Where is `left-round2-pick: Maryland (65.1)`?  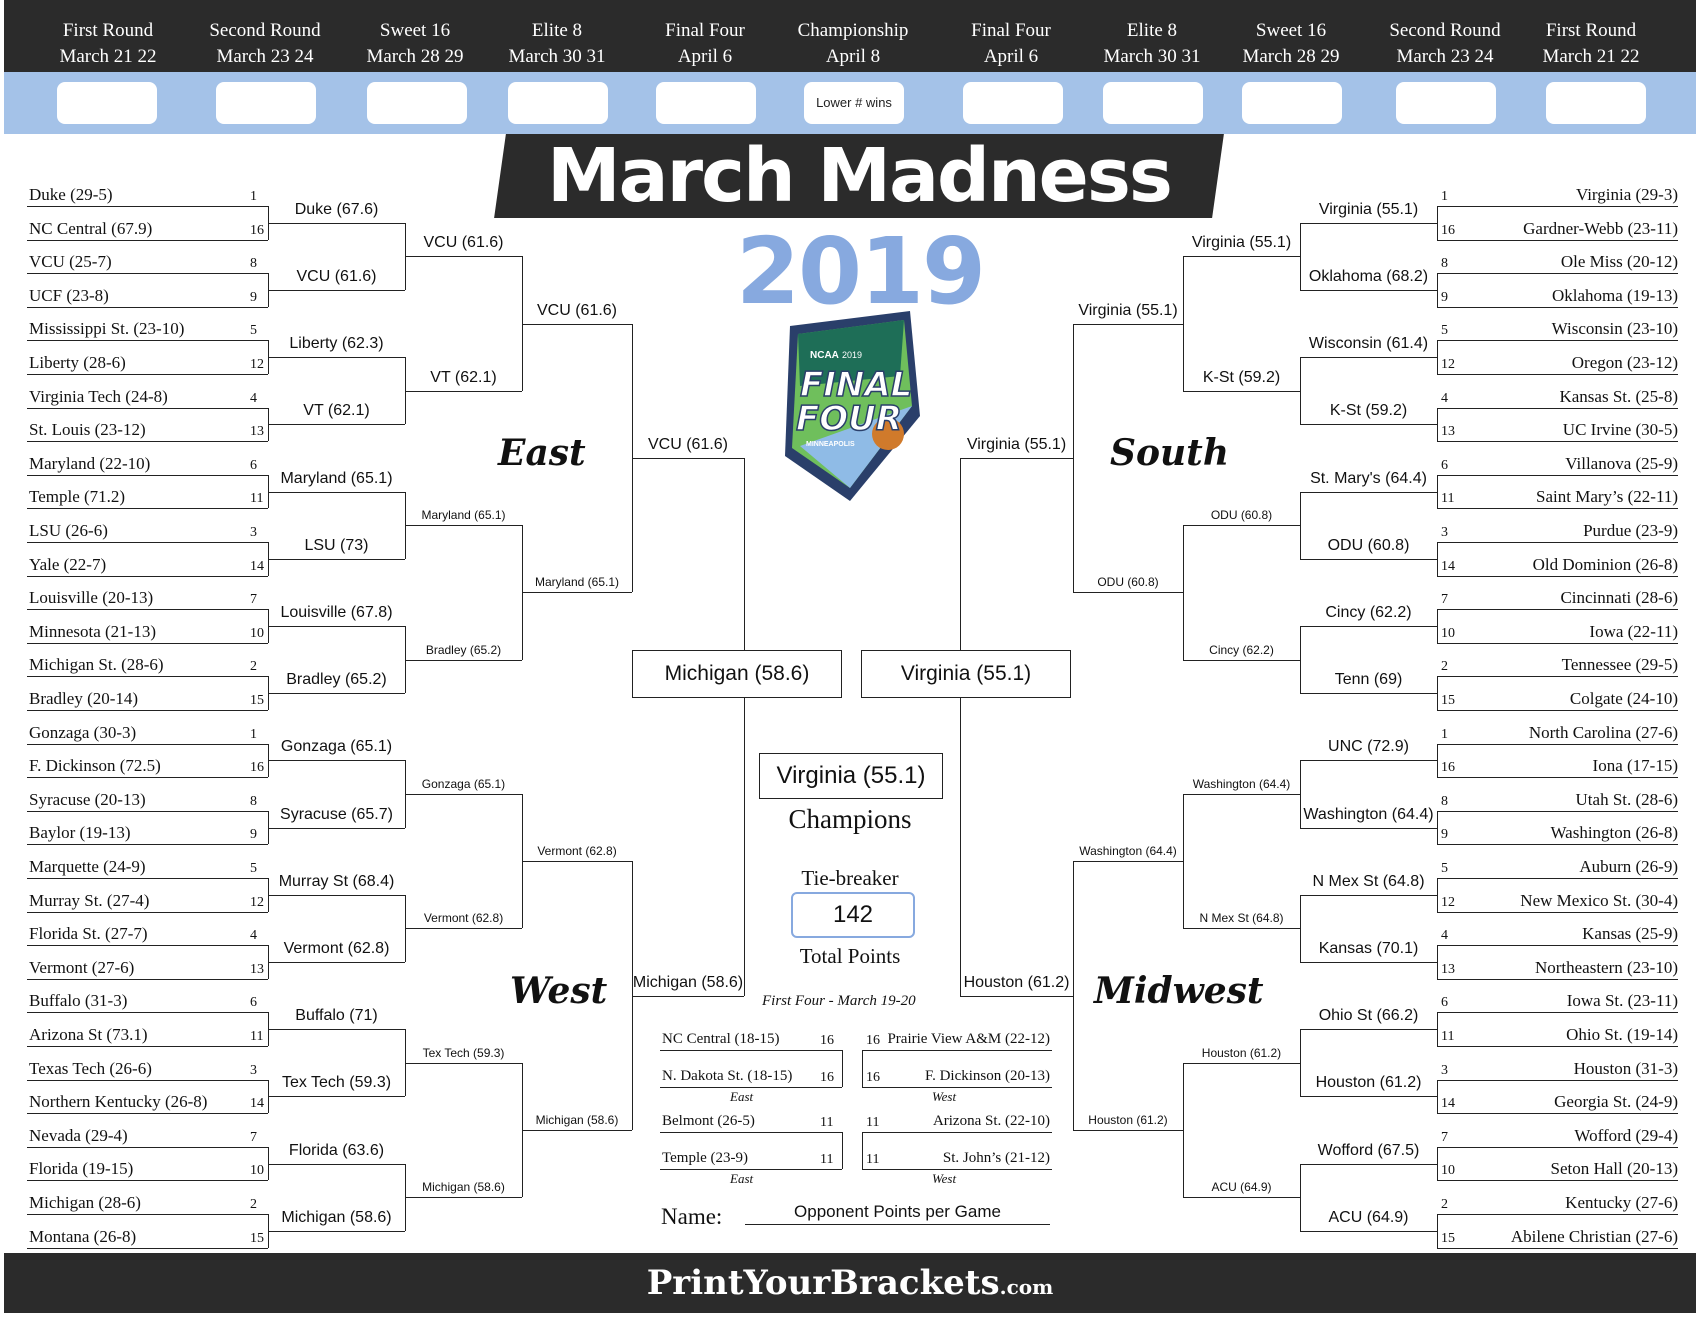 left-round2-pick: Maryland (65.1) is located at coordinates (336, 479).